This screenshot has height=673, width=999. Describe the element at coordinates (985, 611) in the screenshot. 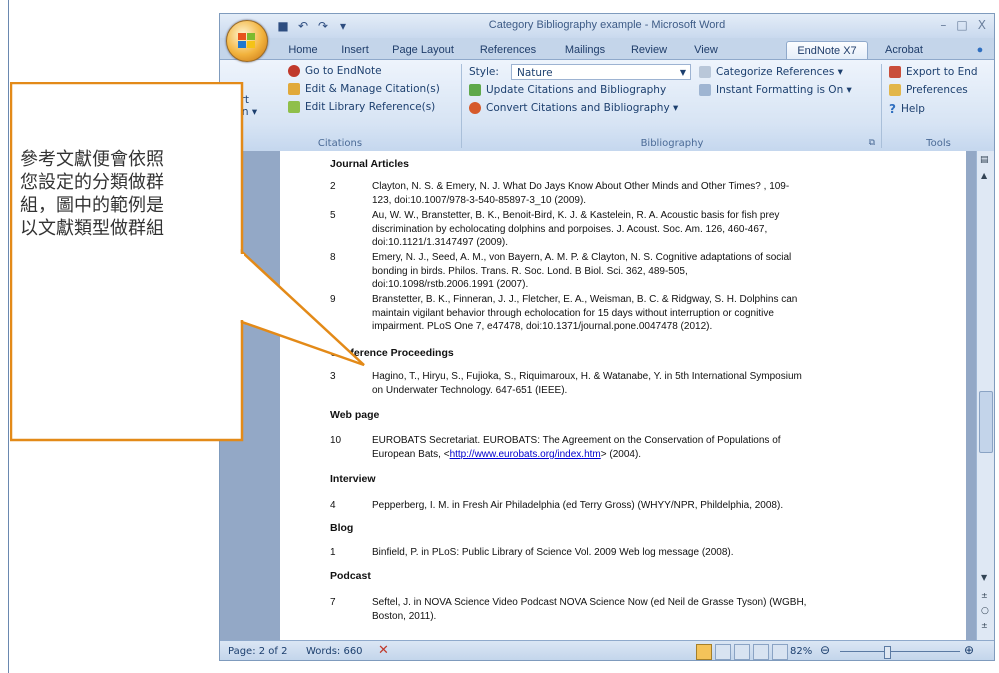

I see `select-browse-object-icon: ○` at that location.